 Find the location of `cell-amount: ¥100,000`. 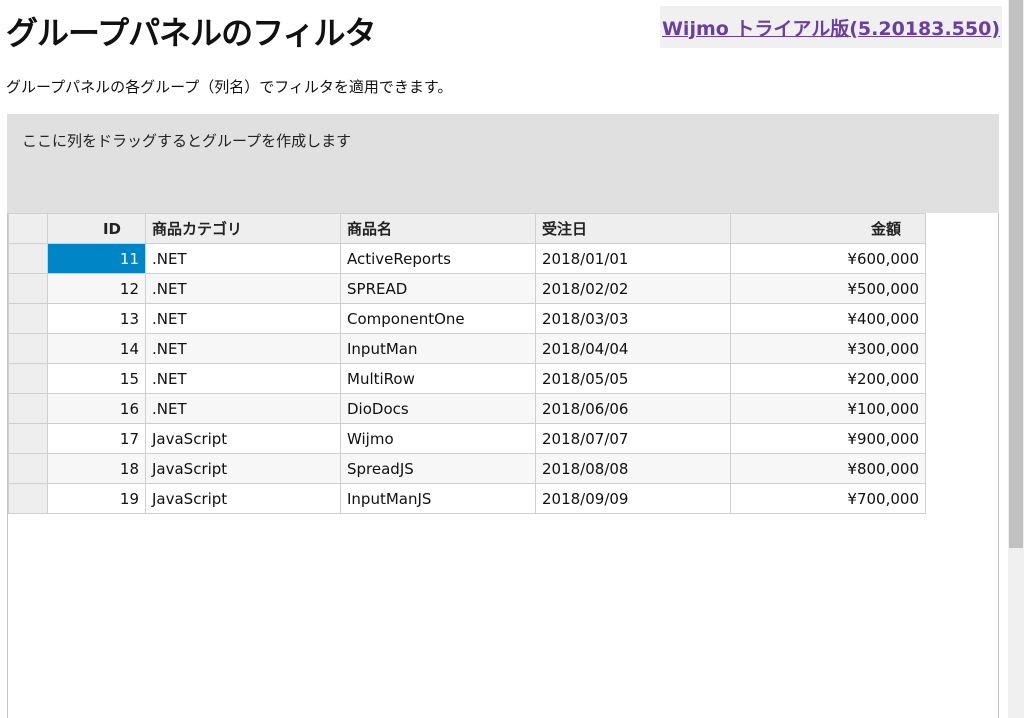

cell-amount: ¥100,000 is located at coordinates (828, 408).